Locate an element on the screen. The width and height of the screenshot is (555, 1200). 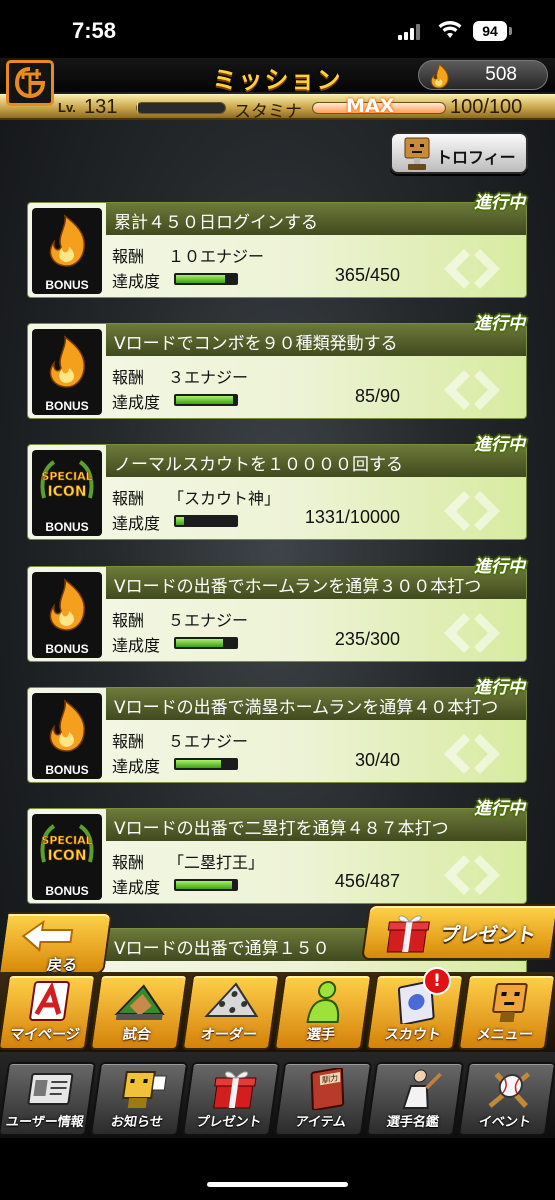
nav-player-directory: 選手名鑑 is located at coordinates (415, 1099).